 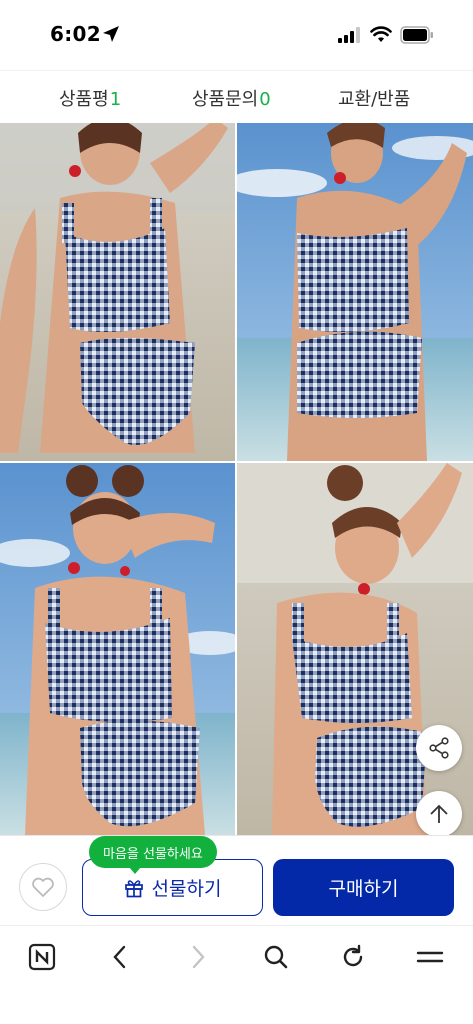 I want to click on location-arrow-icon, so click(x=111, y=34).